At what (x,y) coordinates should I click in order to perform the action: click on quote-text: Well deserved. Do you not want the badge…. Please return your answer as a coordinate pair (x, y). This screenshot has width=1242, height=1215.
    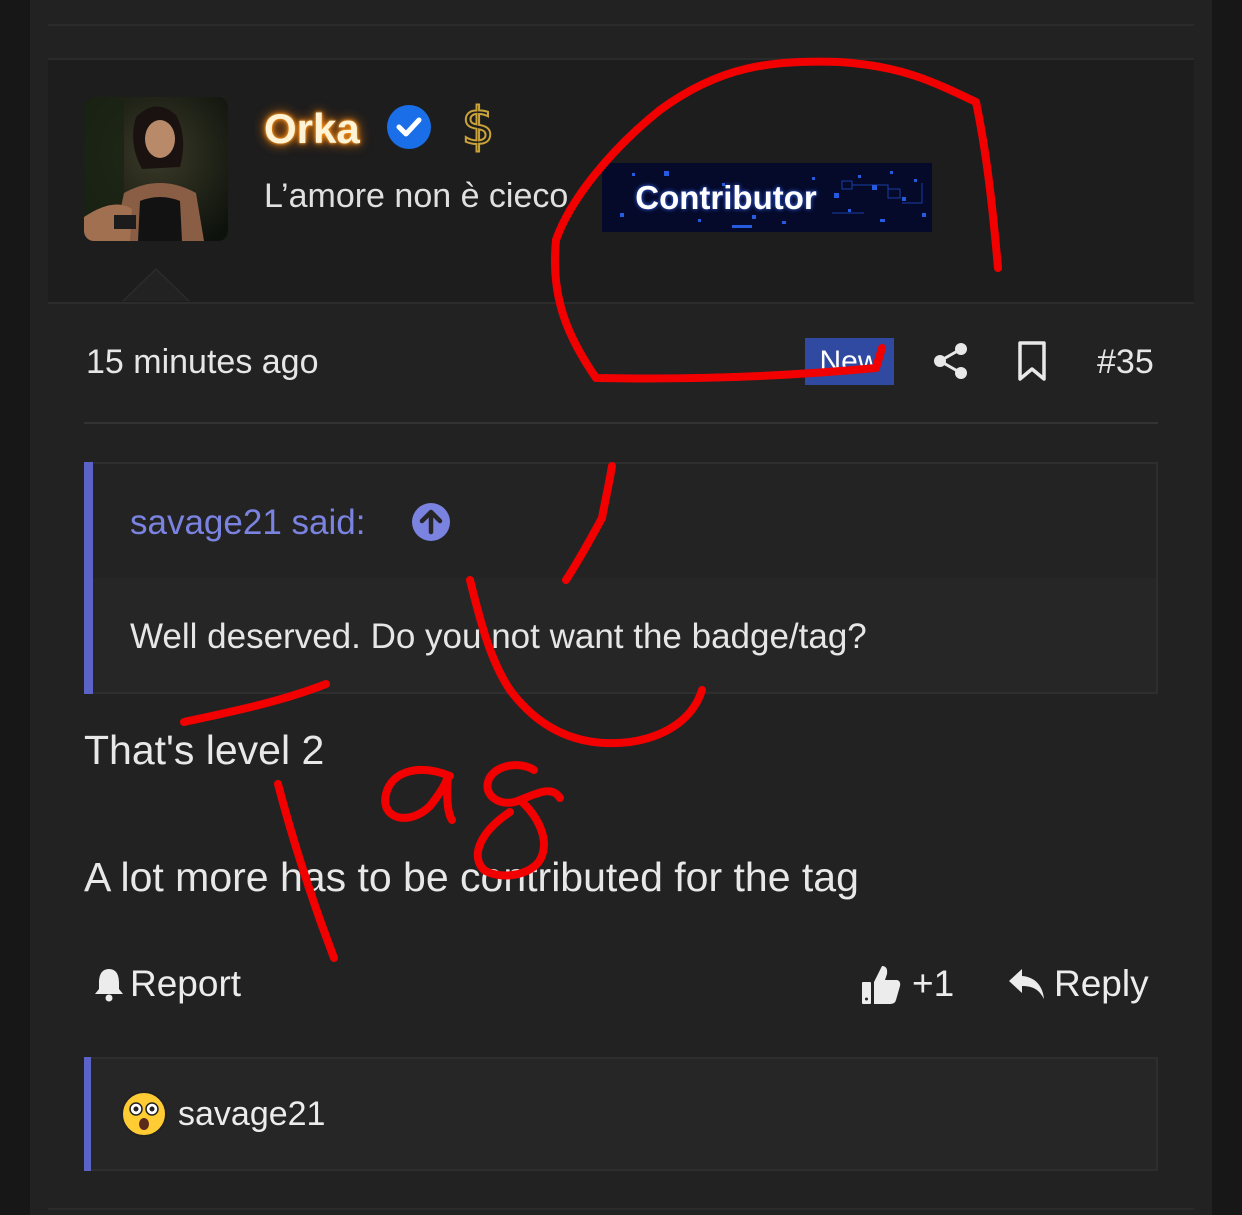
    Looking at the image, I should click on (498, 636).